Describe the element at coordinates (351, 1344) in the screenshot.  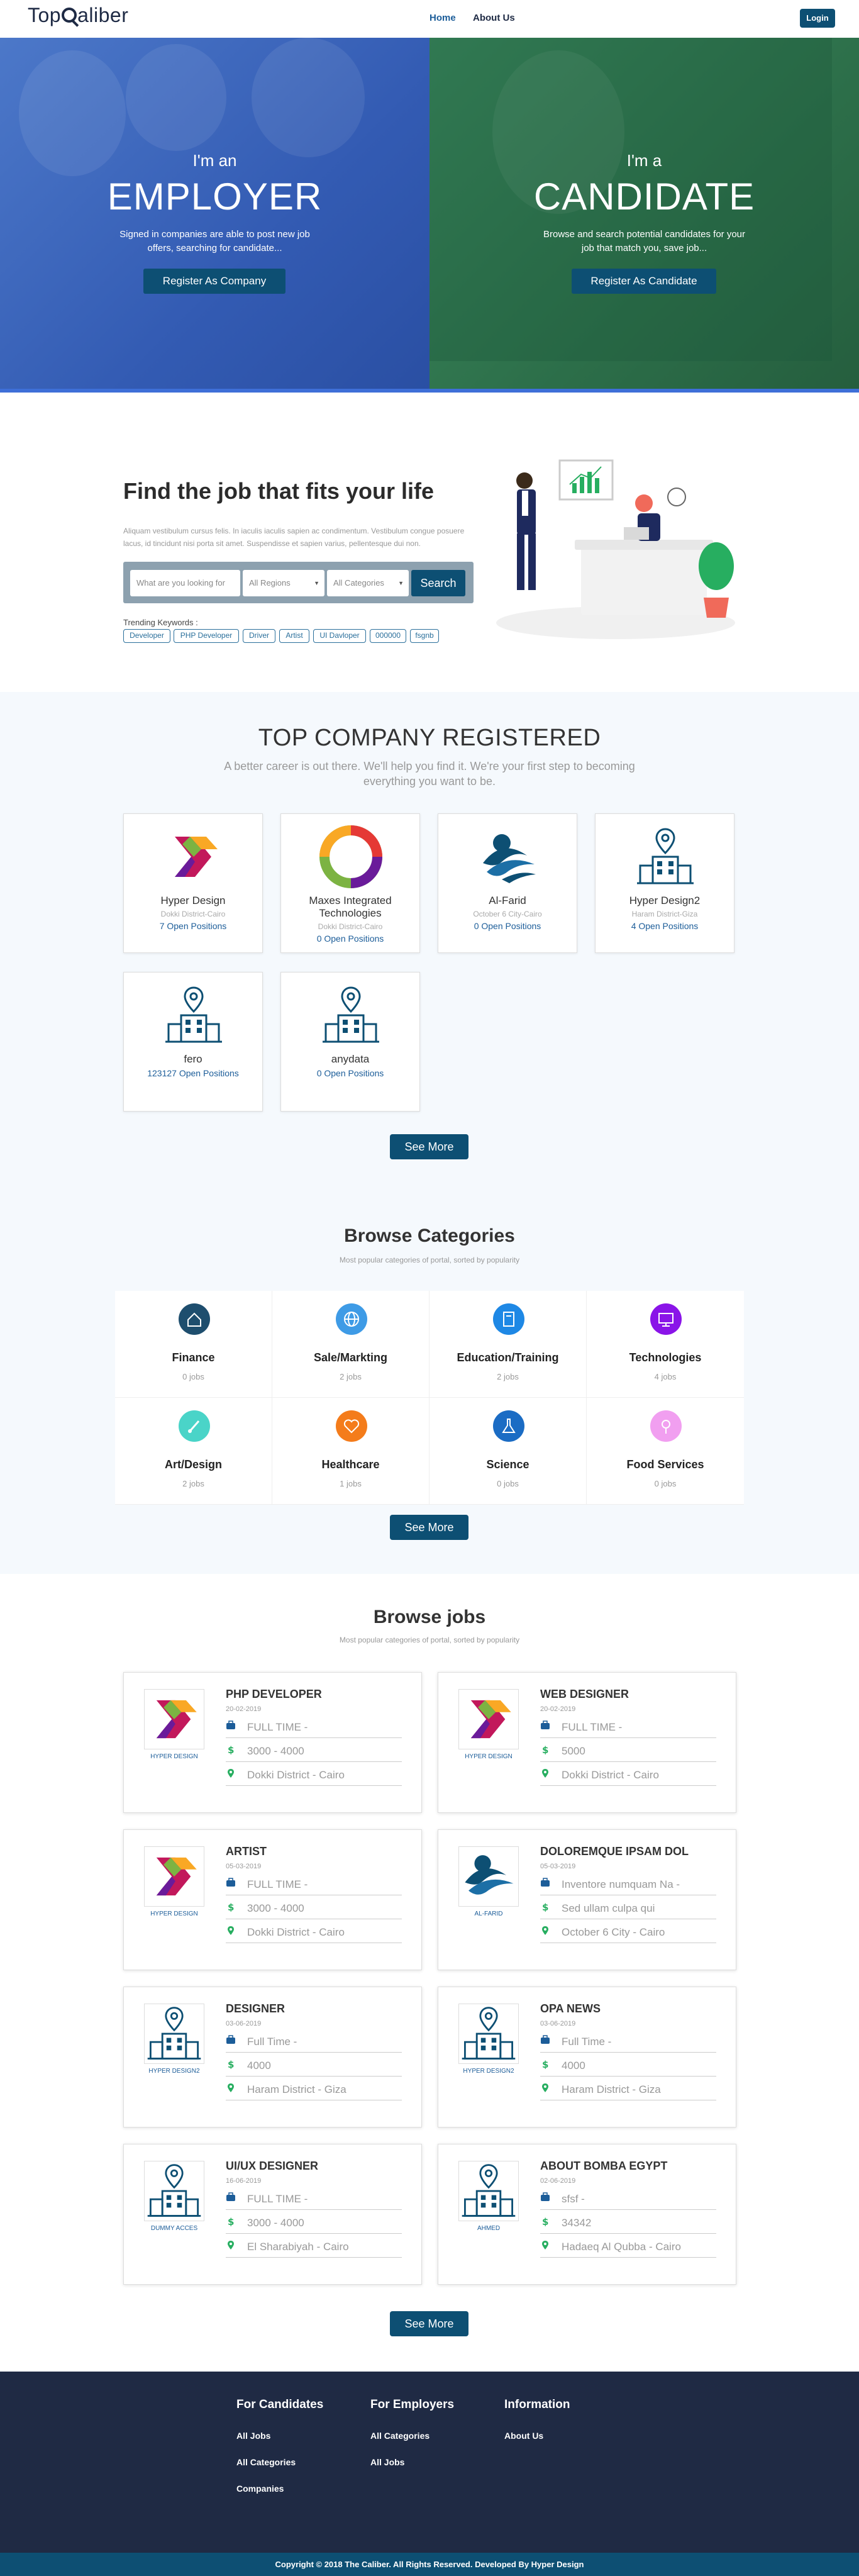
I see `category-sales: Sale/Markting 2 jobs` at that location.